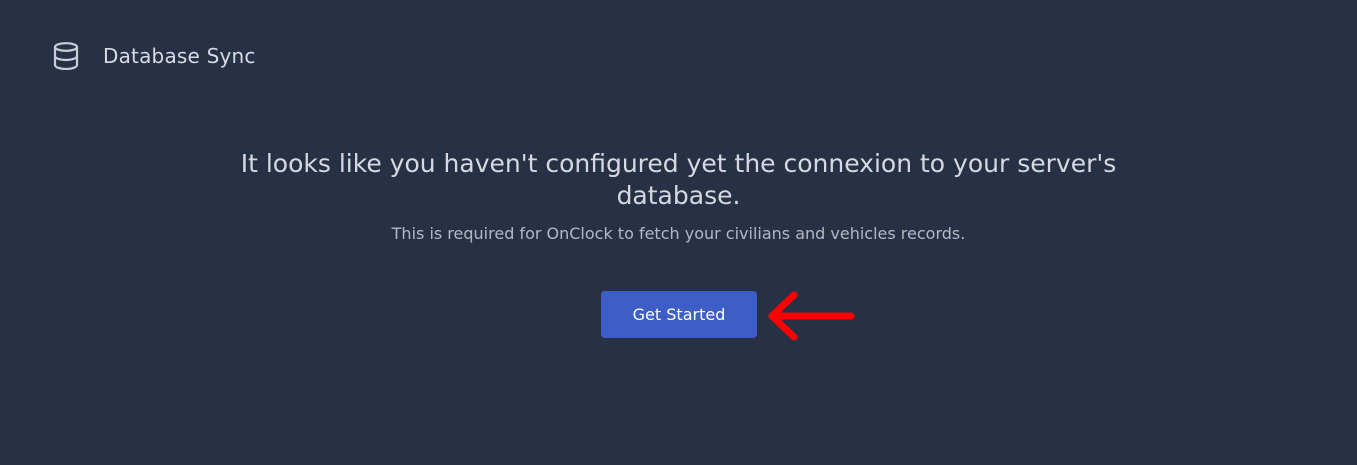  What do you see at coordinates (179, 56) in the screenshot?
I see `page-title: Database Sync` at bounding box center [179, 56].